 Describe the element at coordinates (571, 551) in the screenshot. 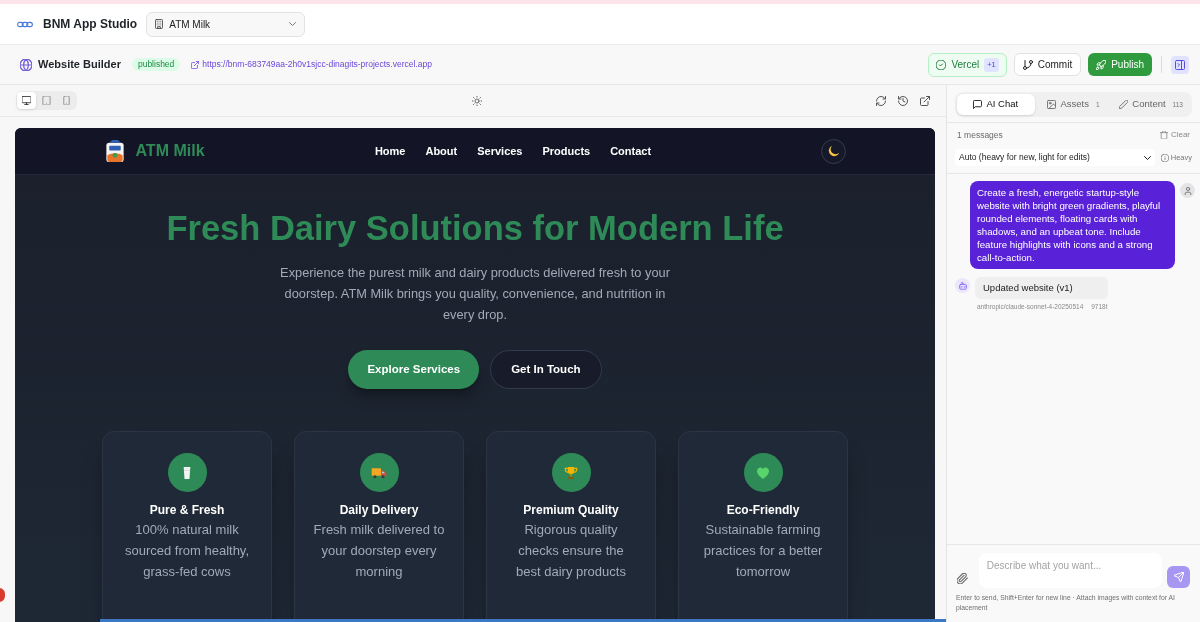

I see `feature-description: Rigorous quality checks ensure the best dairy products` at that location.